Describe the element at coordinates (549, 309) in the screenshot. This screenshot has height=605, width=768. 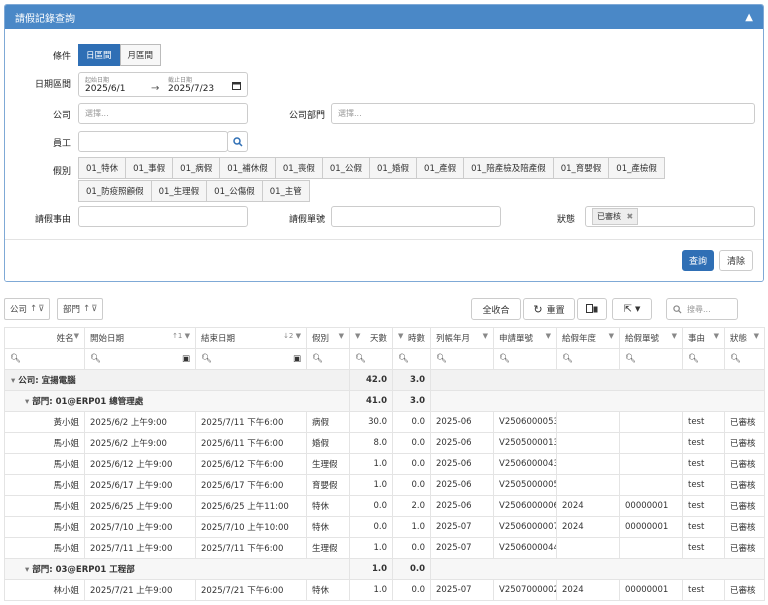
I see `reset-button: ↻ 重置` at that location.